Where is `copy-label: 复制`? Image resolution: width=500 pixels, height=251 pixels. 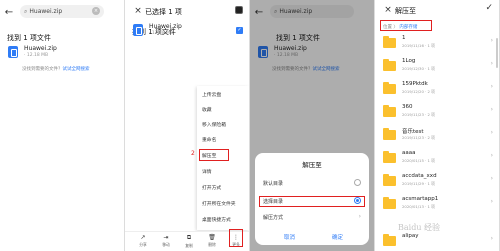
copy-label: 复制 is located at coordinates (189, 245).